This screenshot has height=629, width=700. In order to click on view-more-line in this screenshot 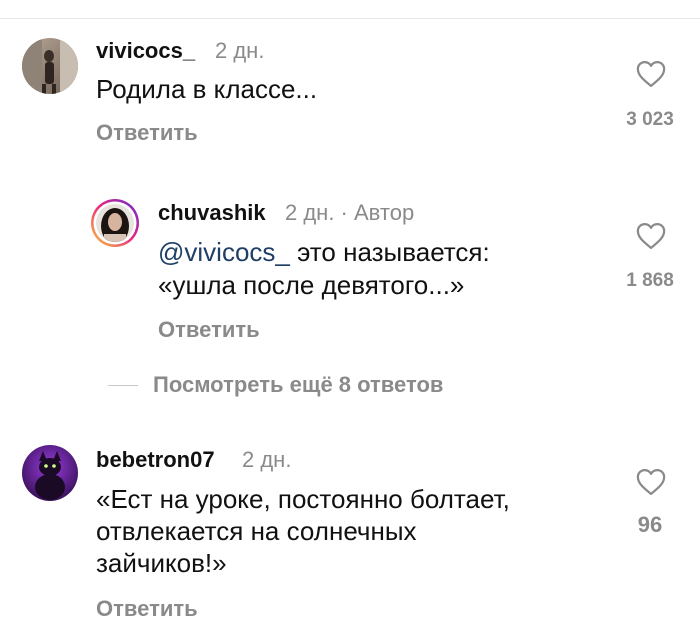, I will do `click(123, 385)`.